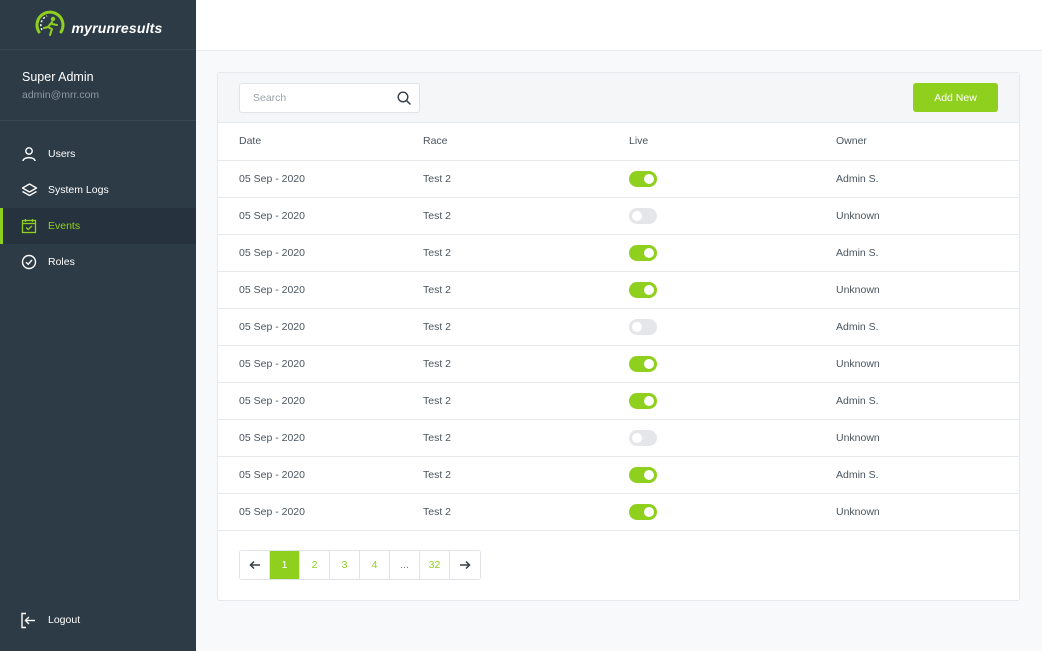 The image size is (1042, 651). What do you see at coordinates (315, 565) in the screenshot?
I see `page-button: 2` at bounding box center [315, 565].